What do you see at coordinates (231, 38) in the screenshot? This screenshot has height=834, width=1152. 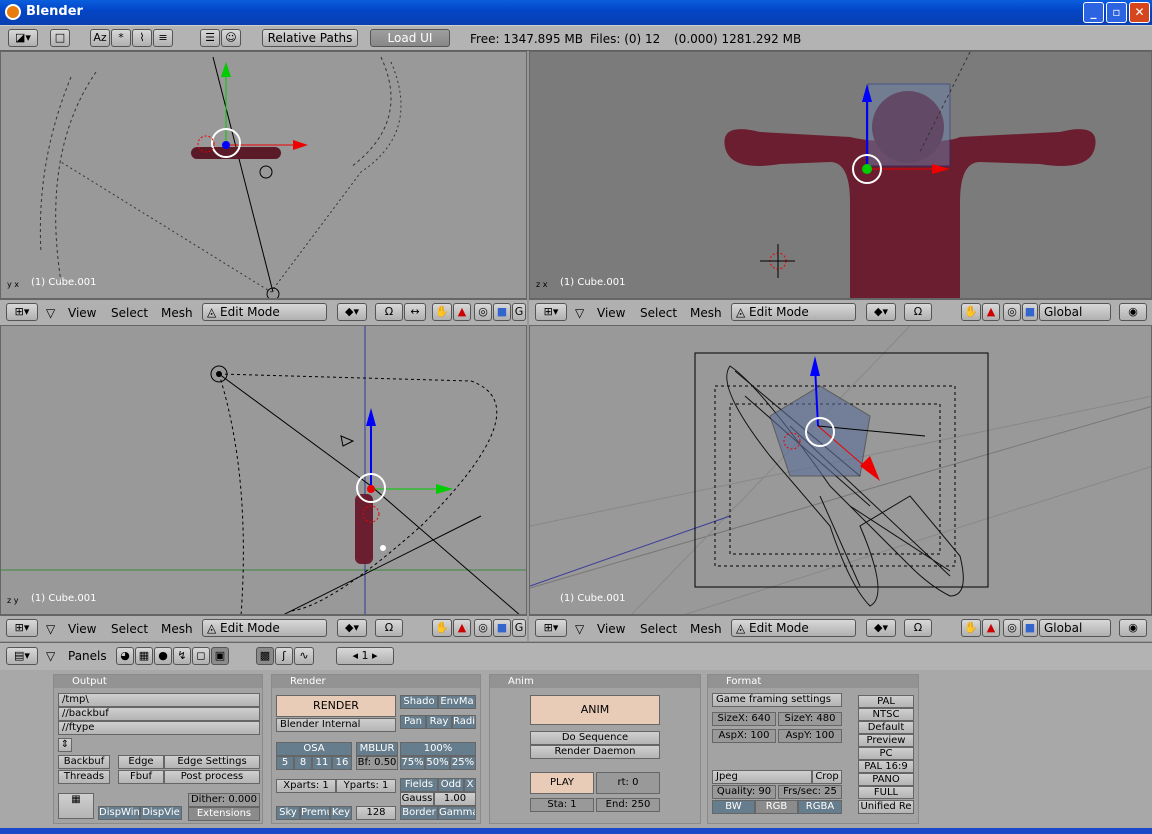 I see `ghost-icon: ☺` at bounding box center [231, 38].